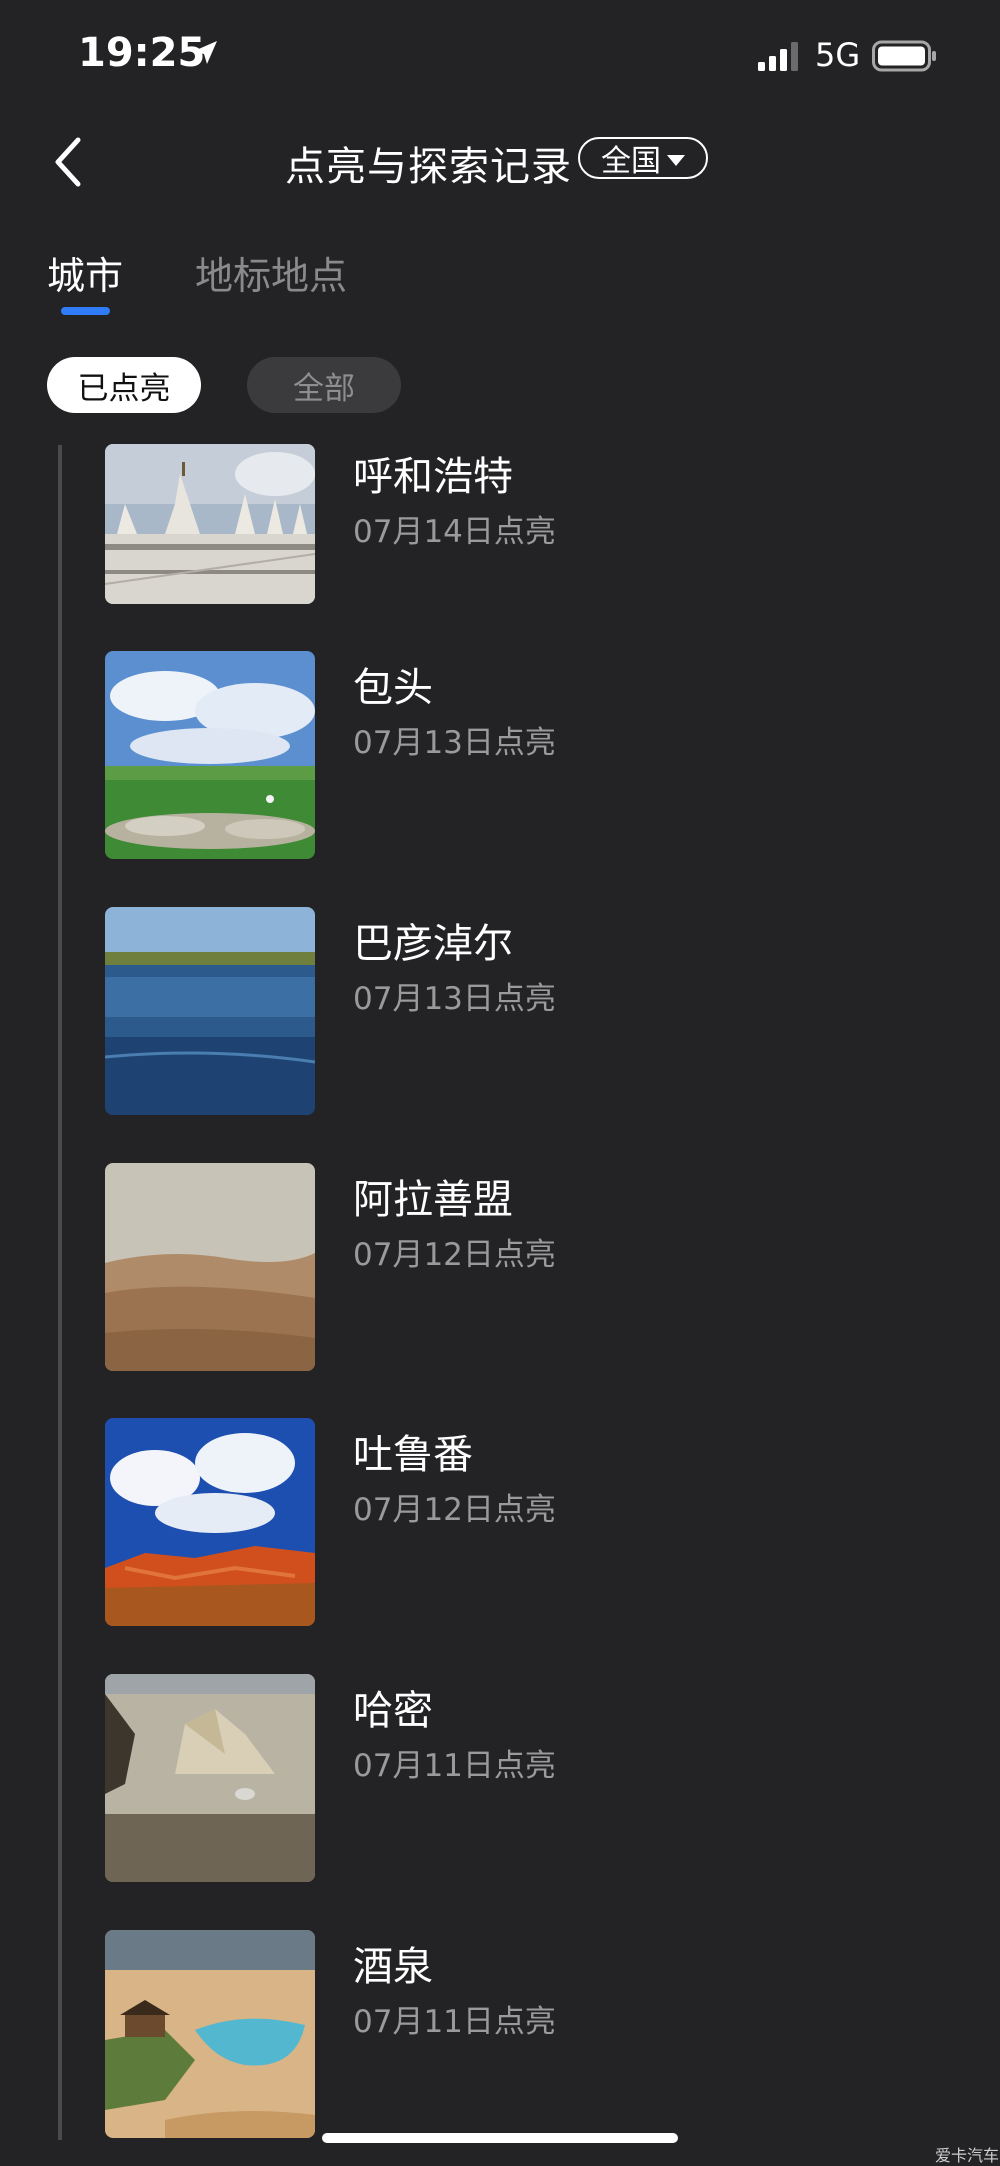  I want to click on list-item: 吐鲁番 07月12日点亮, so click(535, 1522).